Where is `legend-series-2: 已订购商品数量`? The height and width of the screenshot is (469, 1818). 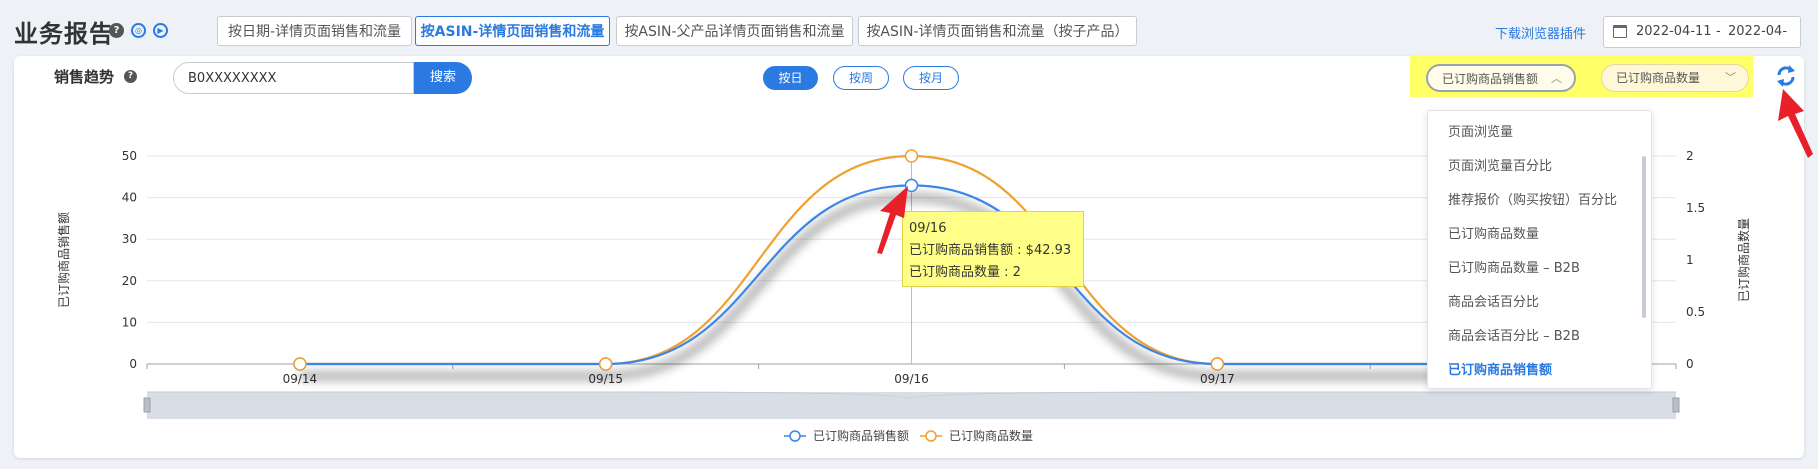 legend-series-2: 已订购商品数量 is located at coordinates (991, 435).